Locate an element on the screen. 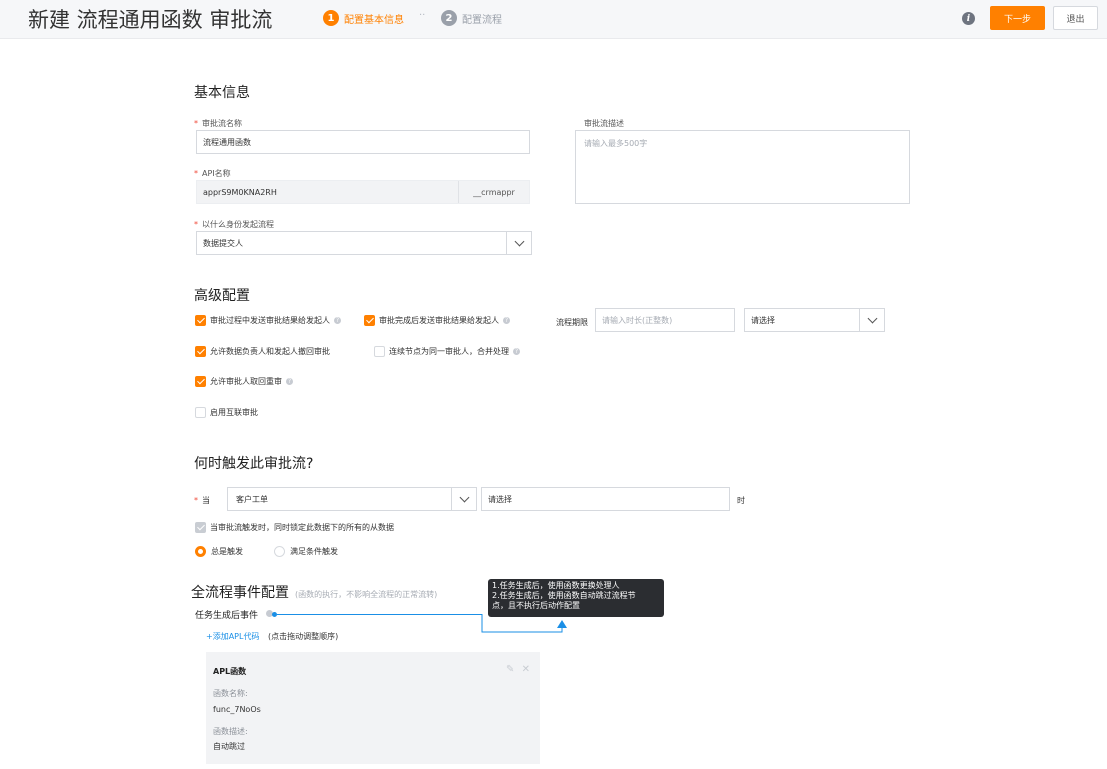 The image size is (1107, 769). add-apl-link: +添加APL代码 (点击拖动调整顺序) is located at coordinates (272, 636).